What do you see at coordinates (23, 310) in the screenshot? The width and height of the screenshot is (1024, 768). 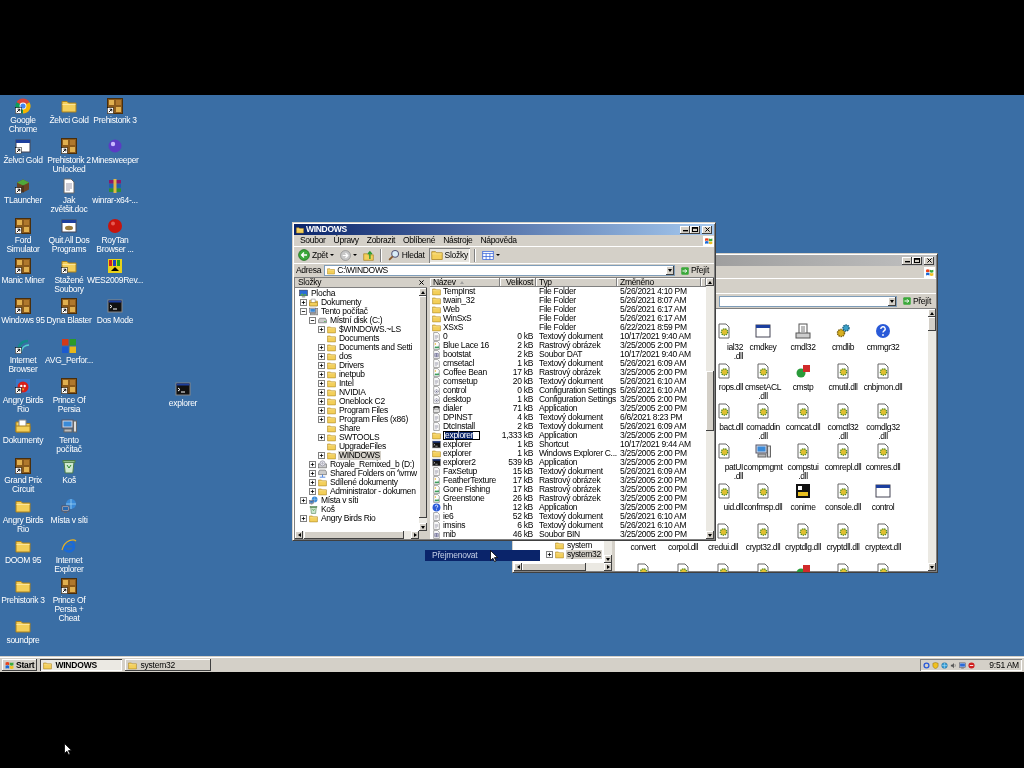 I see `desktop-shortcut: Windows 95` at bounding box center [23, 310].